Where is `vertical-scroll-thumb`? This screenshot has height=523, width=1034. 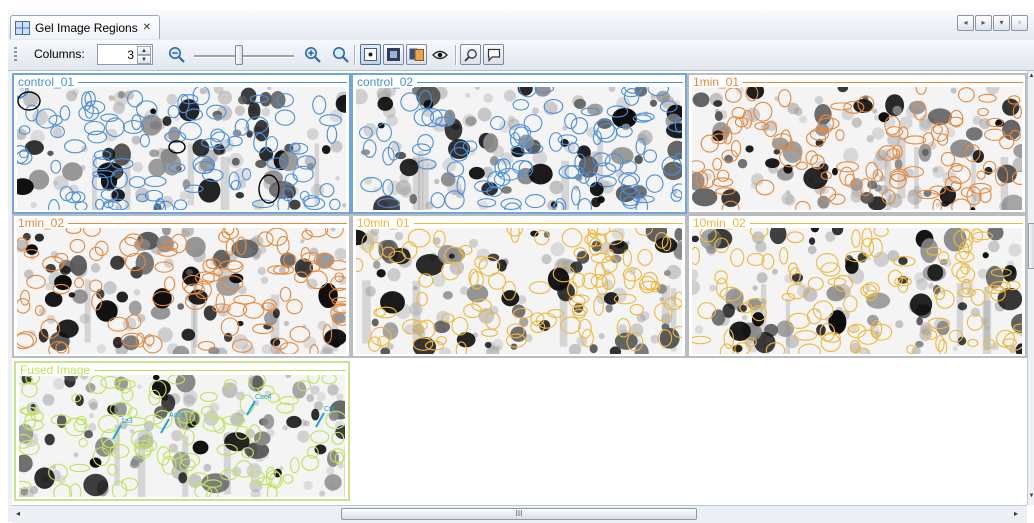
vertical-scroll-thumb is located at coordinates (1031, 246).